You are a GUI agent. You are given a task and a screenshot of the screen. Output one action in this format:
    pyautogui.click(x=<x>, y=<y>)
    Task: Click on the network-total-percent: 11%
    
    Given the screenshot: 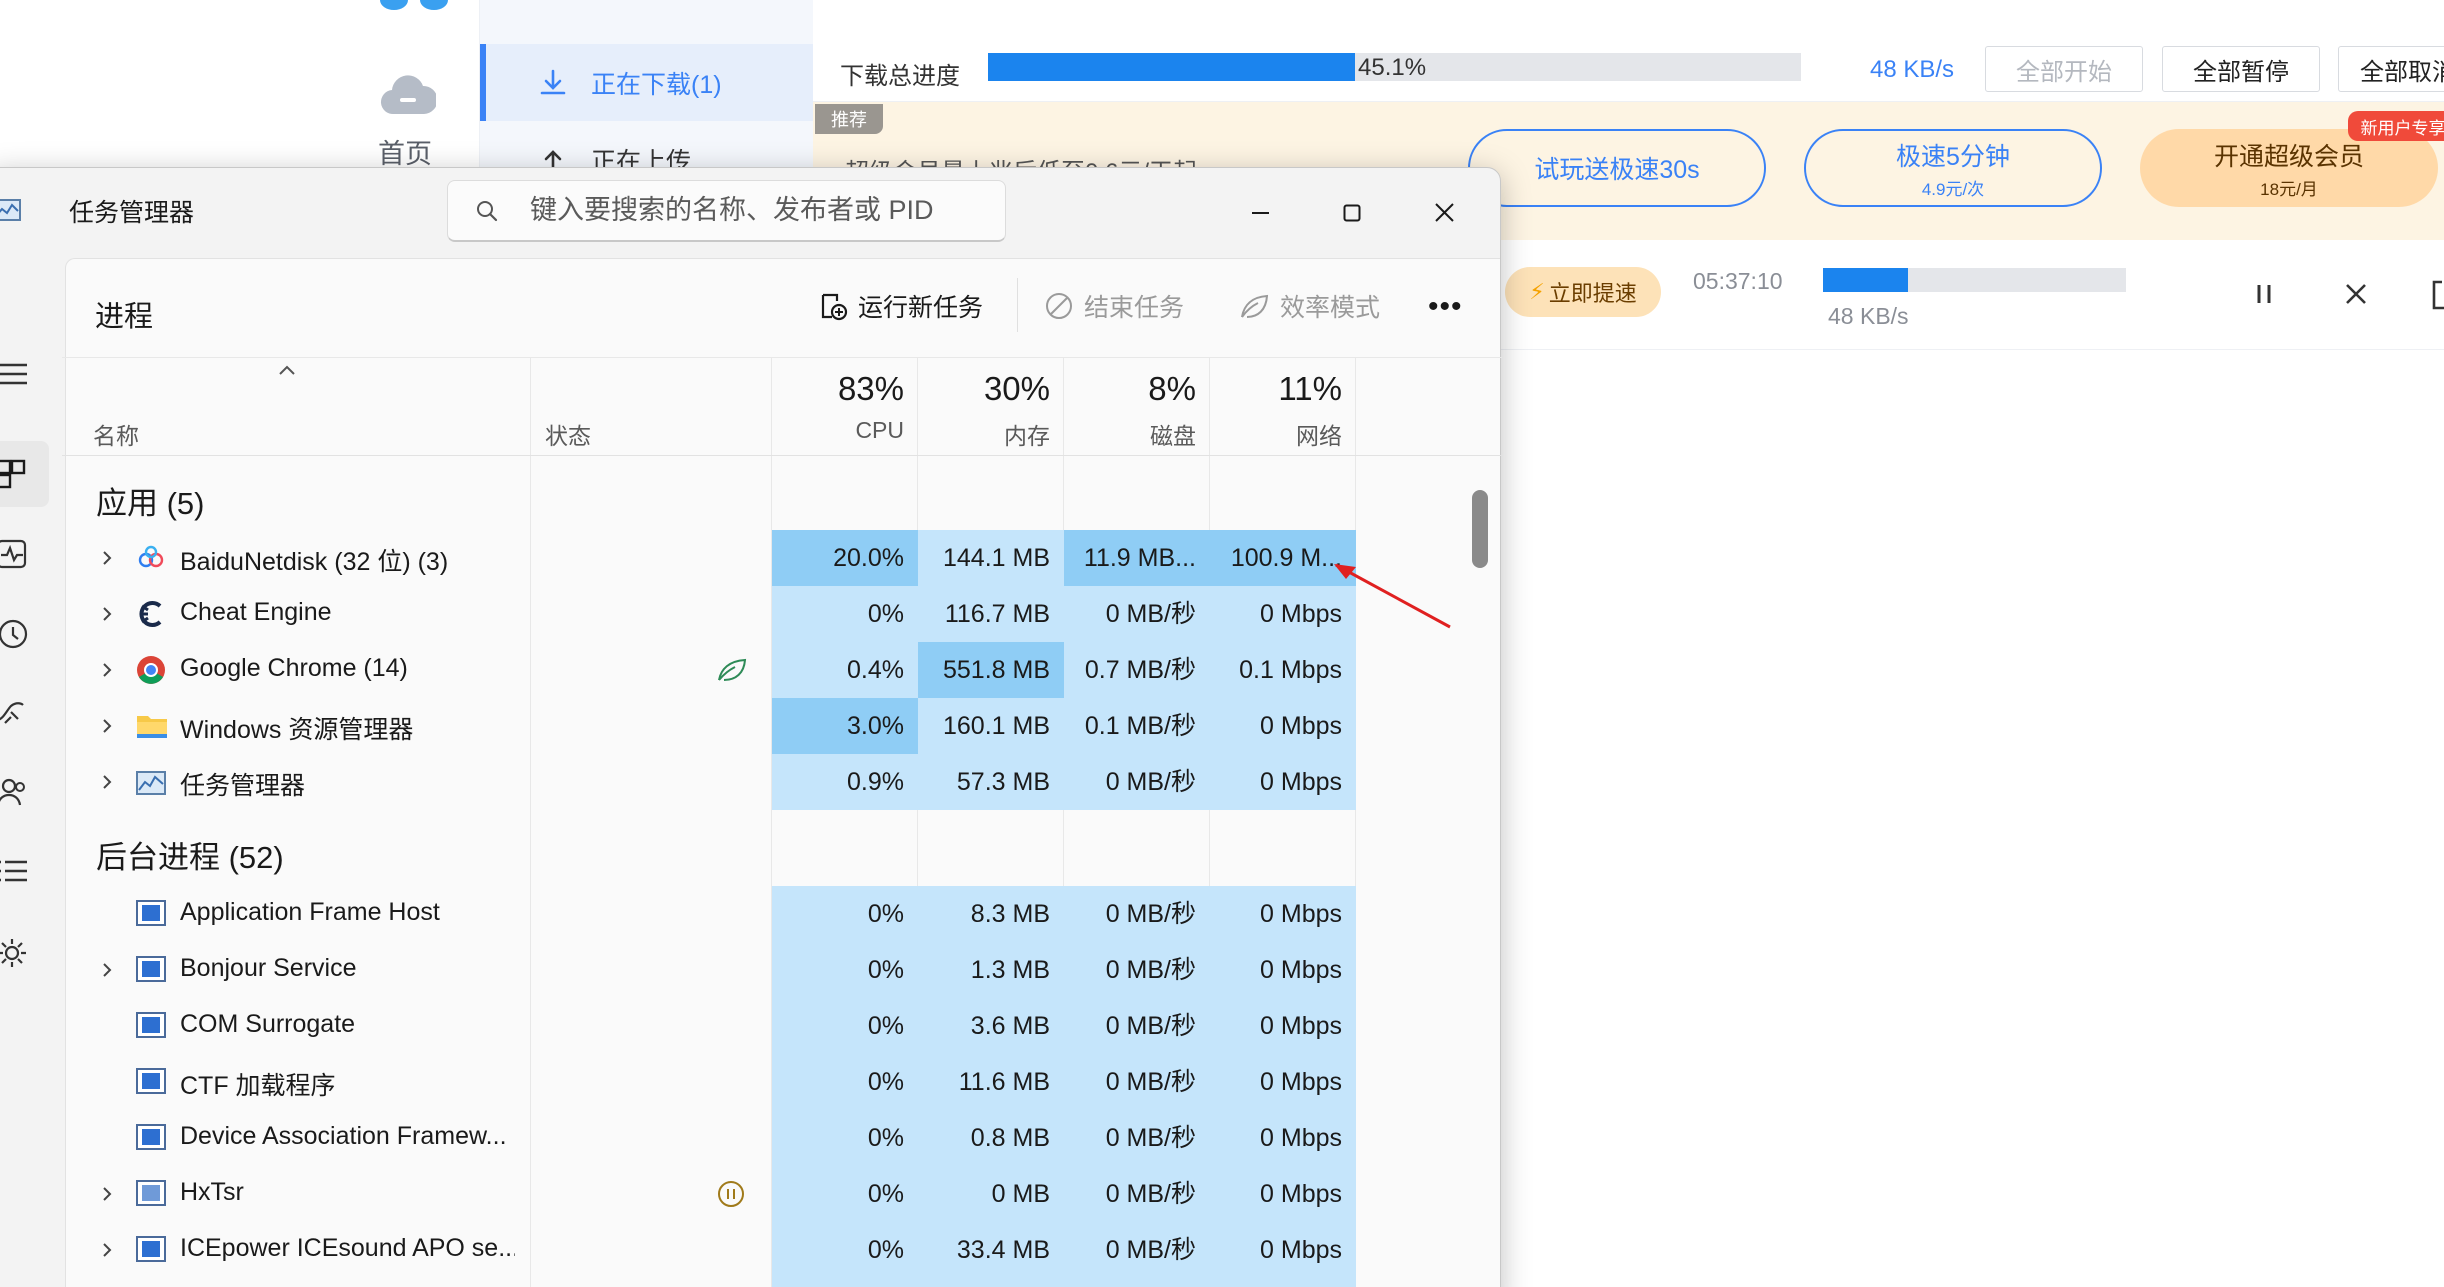 What is the action you would take?
    pyautogui.click(x=1276, y=389)
    